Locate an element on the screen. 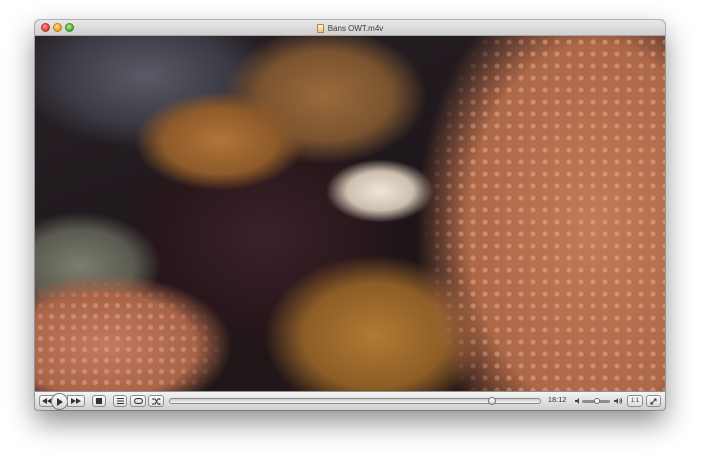  playlist-button is located at coordinates (120, 401).